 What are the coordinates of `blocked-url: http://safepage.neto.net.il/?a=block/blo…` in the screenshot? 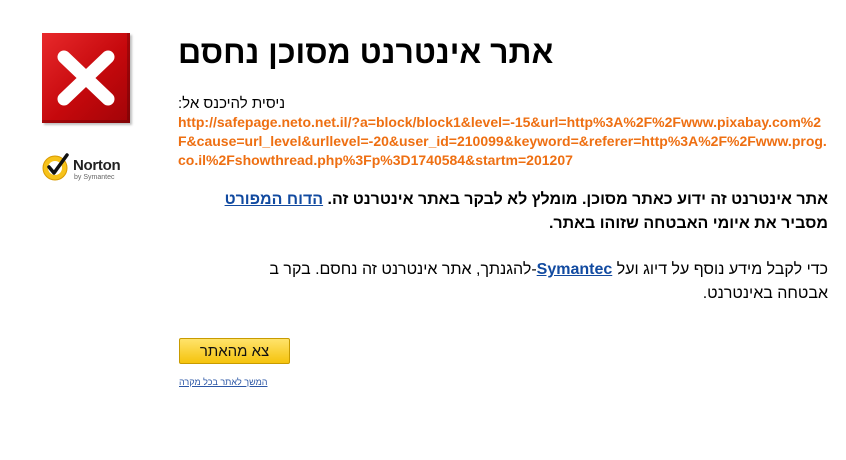 It's located at (502, 141).